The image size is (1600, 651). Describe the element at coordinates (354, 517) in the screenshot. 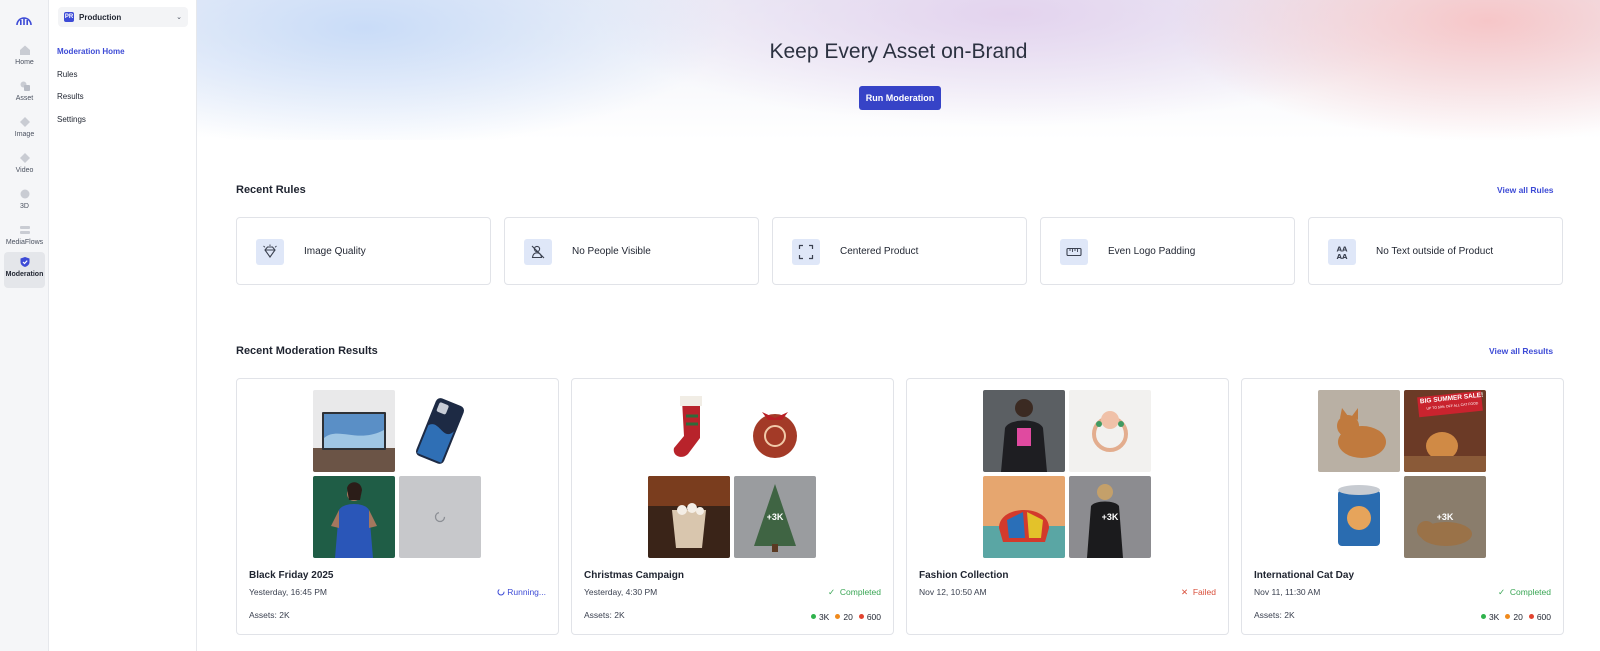

I see `thumbnail-model-blue-dress` at that location.